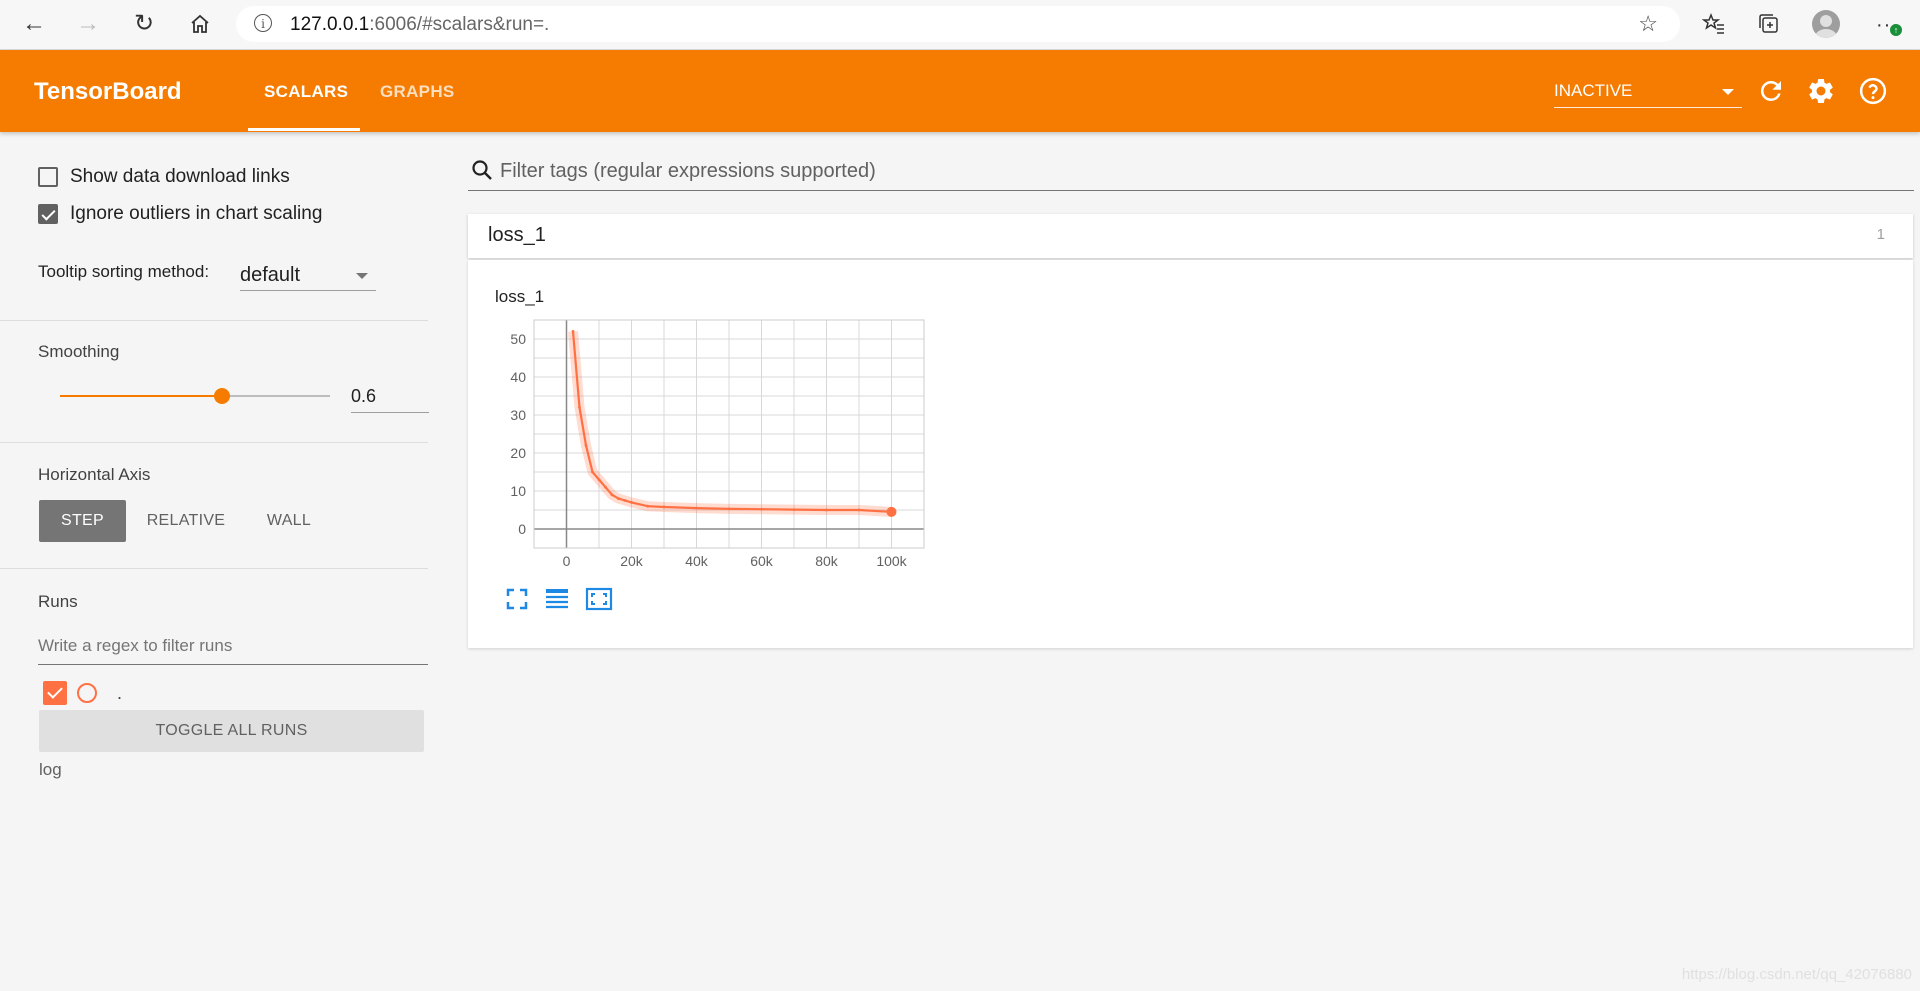 Image resolution: width=1920 pixels, height=991 pixels. Describe the element at coordinates (87, 693) in the screenshot. I see `run-radio-button` at that location.